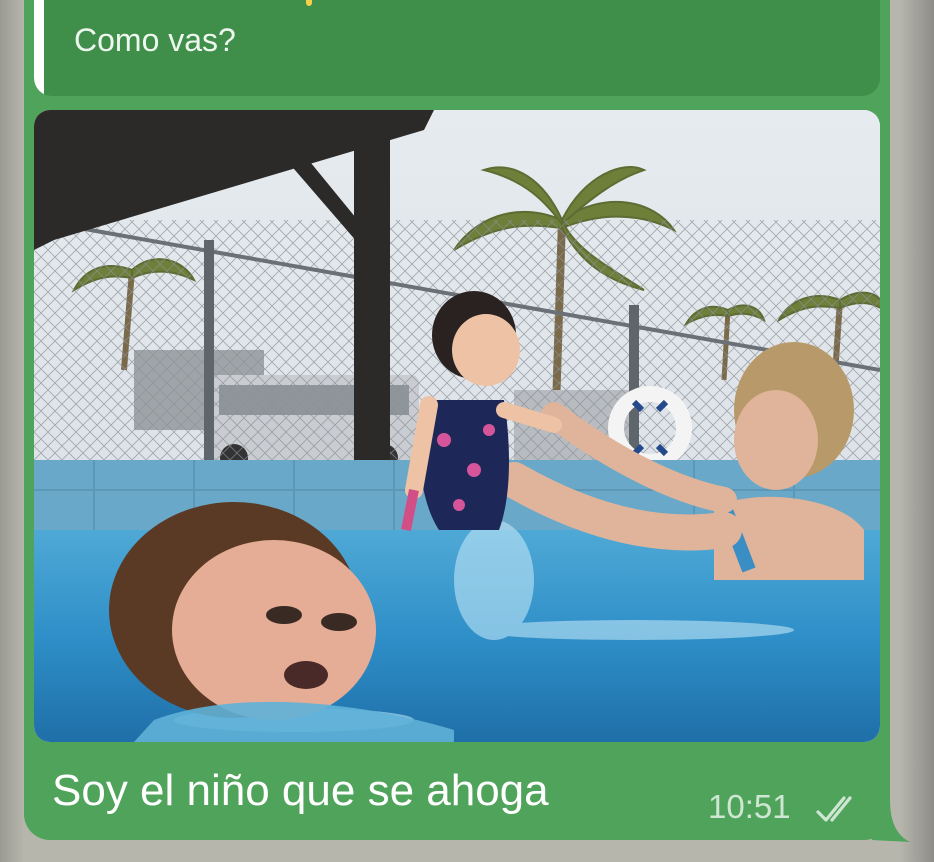 Image resolution: width=934 pixels, height=862 pixels. Describe the element at coordinates (300, 790) in the screenshot. I see `message-caption: Soy el niño que se ahoga` at that location.